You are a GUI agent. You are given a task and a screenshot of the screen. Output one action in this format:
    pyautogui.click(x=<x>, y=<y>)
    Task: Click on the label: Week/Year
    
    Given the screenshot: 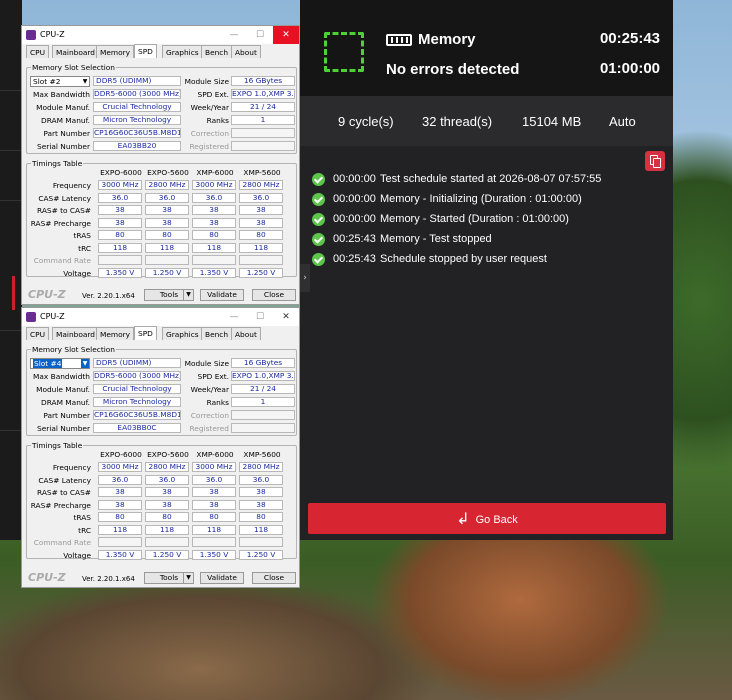 What is the action you would take?
    pyautogui.click(x=209, y=107)
    